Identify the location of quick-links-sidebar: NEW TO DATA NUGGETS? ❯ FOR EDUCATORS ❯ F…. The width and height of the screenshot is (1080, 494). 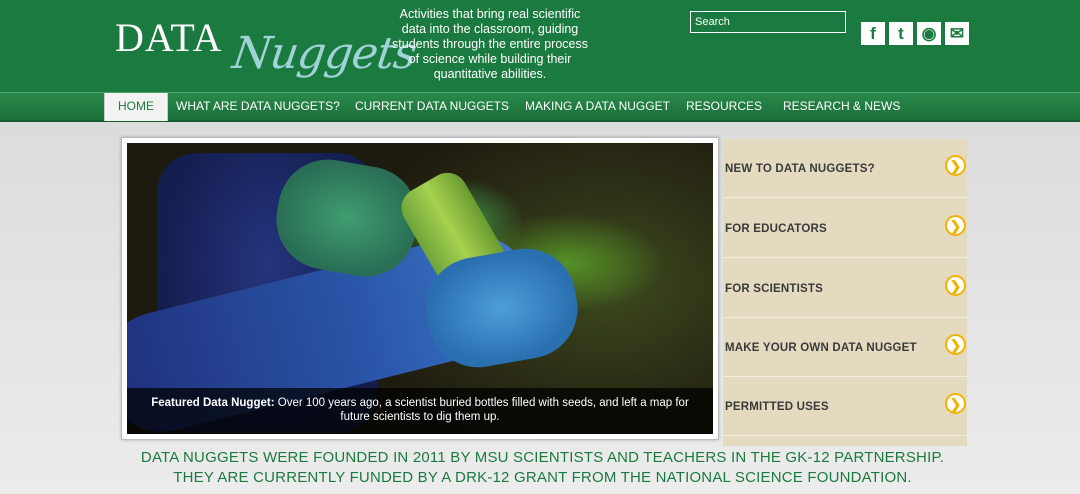
(845, 292).